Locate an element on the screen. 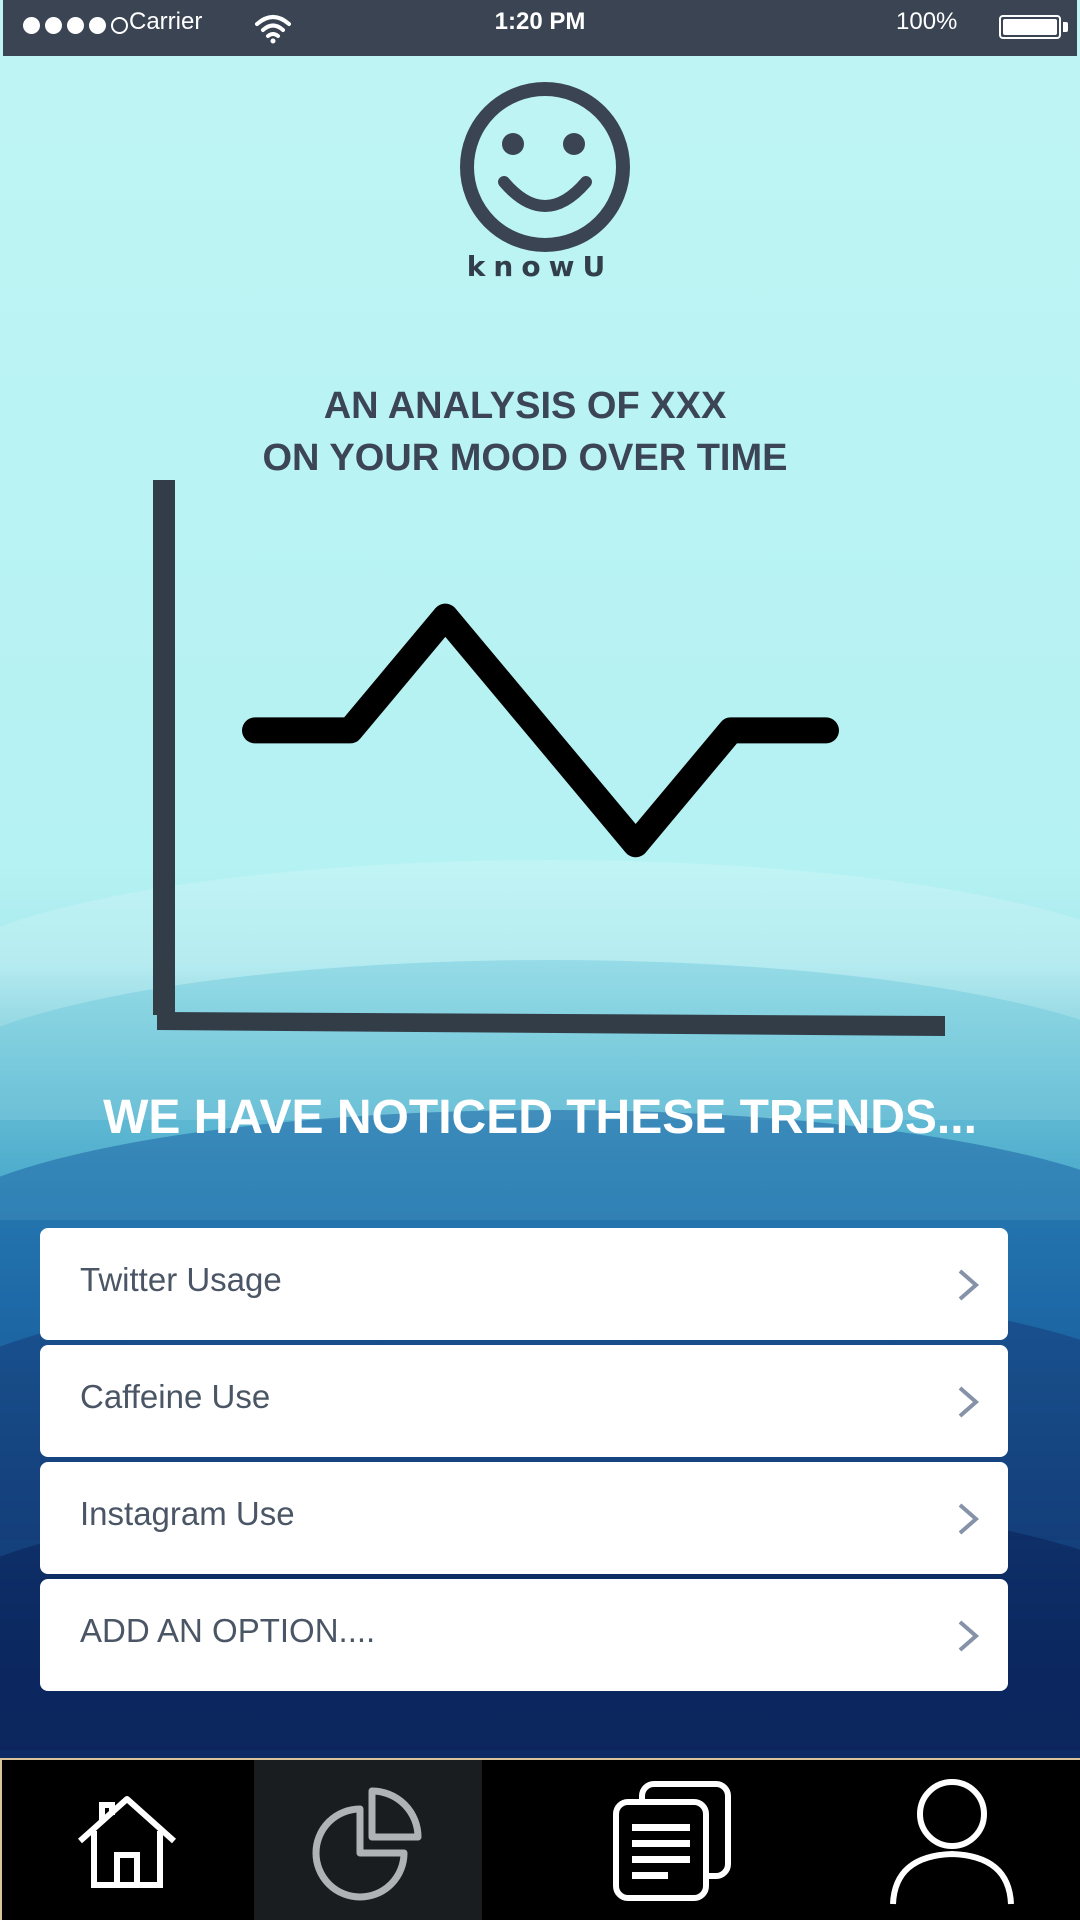  trend-item-instagram-use: Instagram Use is located at coordinates (524, 1518).